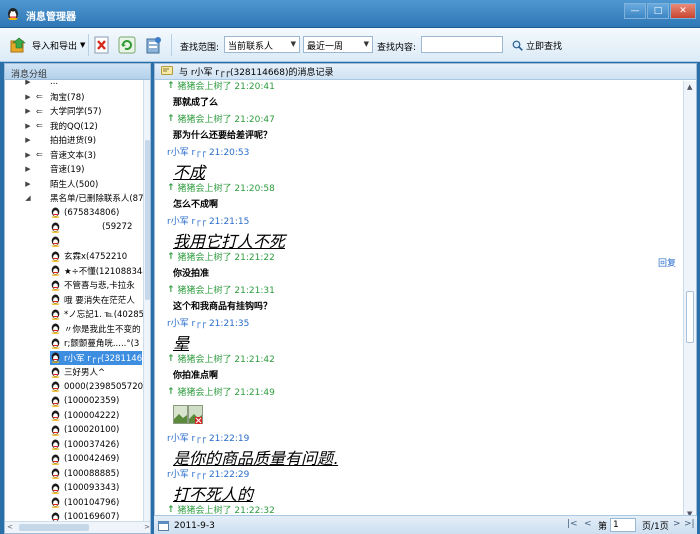 This screenshot has height=534, width=700. Describe the element at coordinates (96, 357) in the screenshot. I see `tree-contact: r小军 r┌┌(3281146` at that location.